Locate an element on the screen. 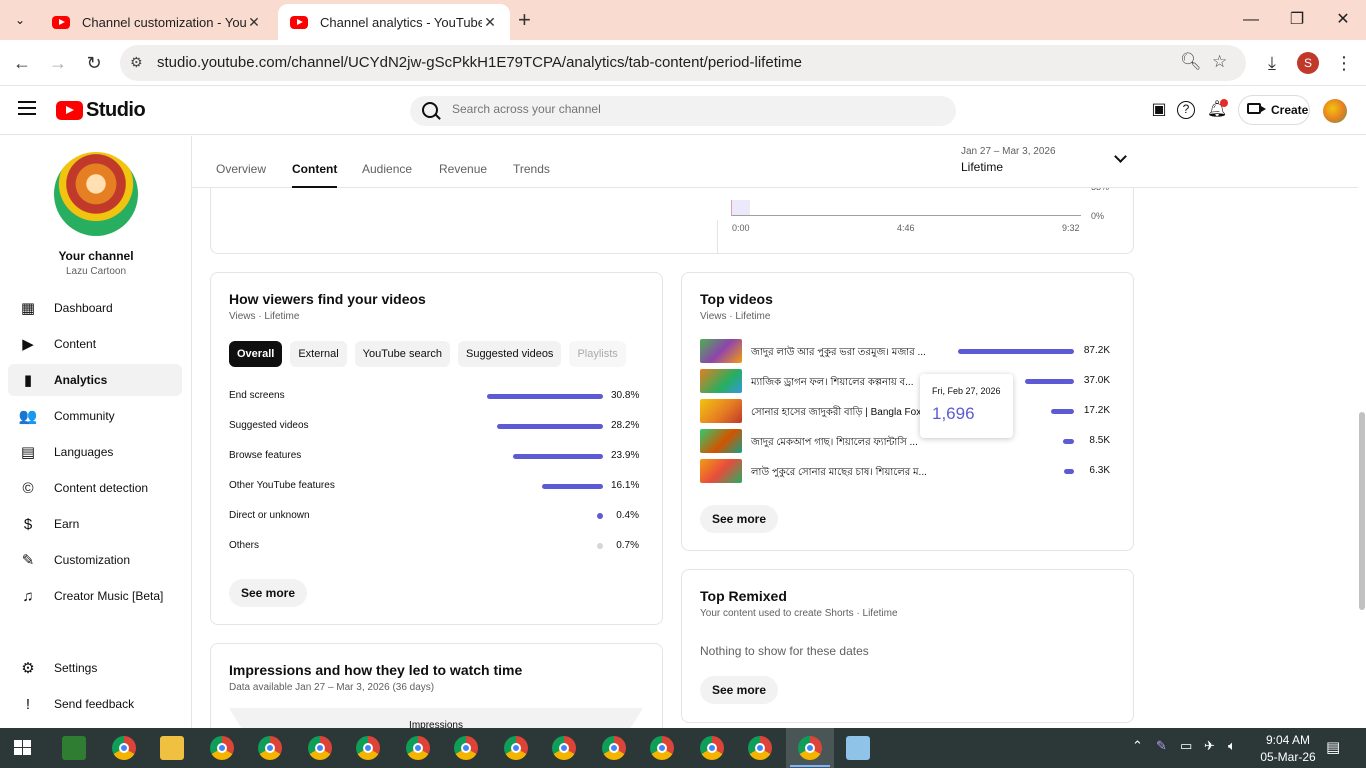 The height and width of the screenshot is (768, 1366). page-scrollbar is located at coordinates (1362, 432).